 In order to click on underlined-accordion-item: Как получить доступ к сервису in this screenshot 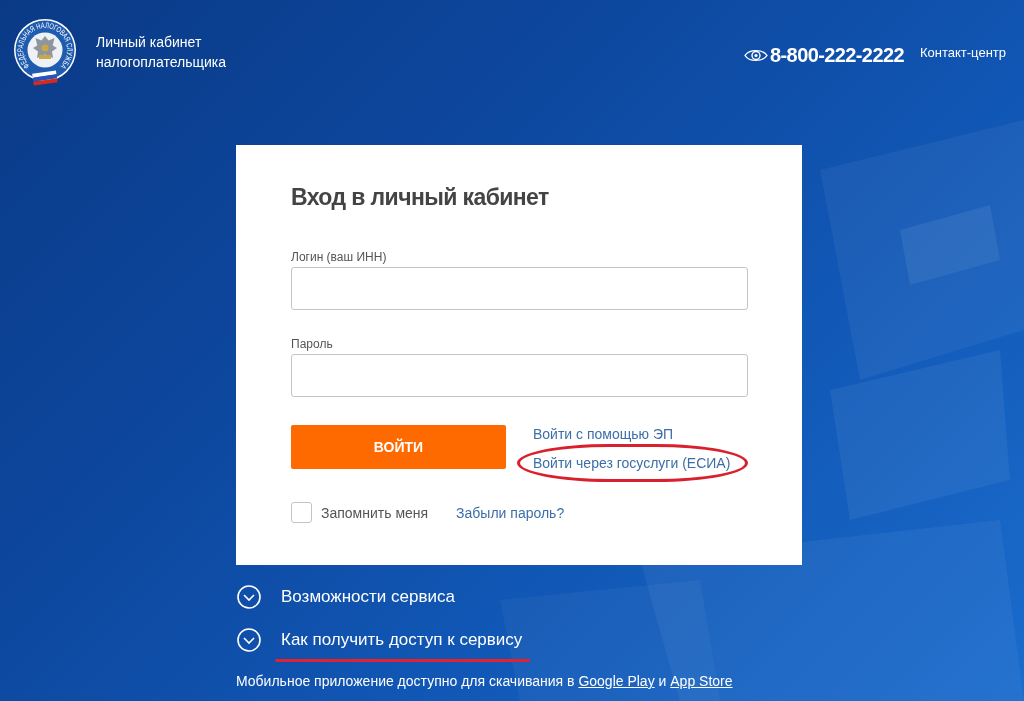, I will do `click(384, 645)`.